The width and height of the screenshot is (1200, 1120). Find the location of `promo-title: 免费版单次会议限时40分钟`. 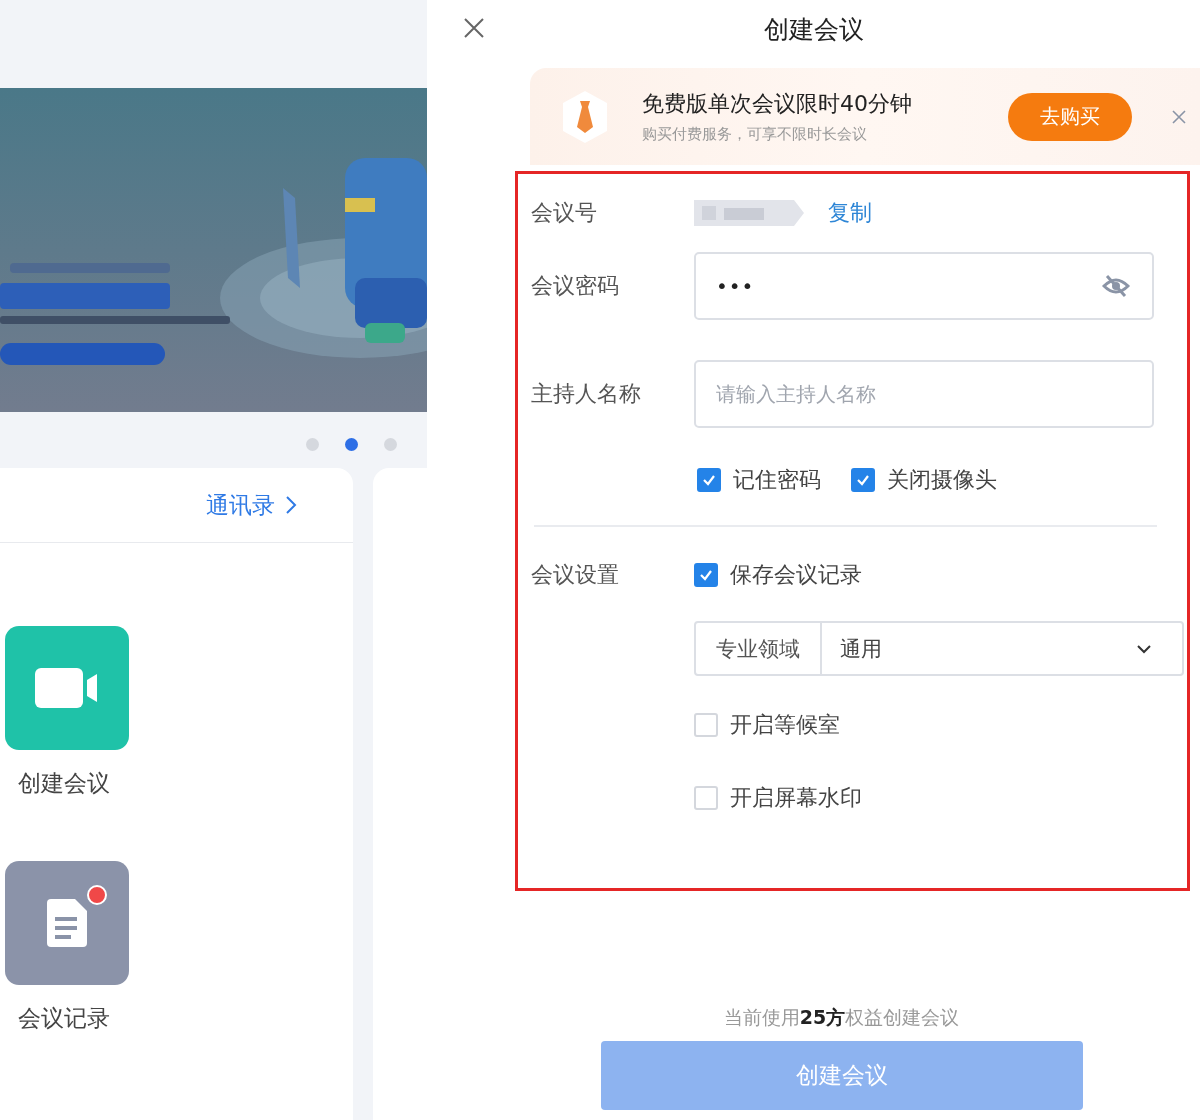

promo-title: 免费版单次会议限时40分钟 is located at coordinates (777, 104).